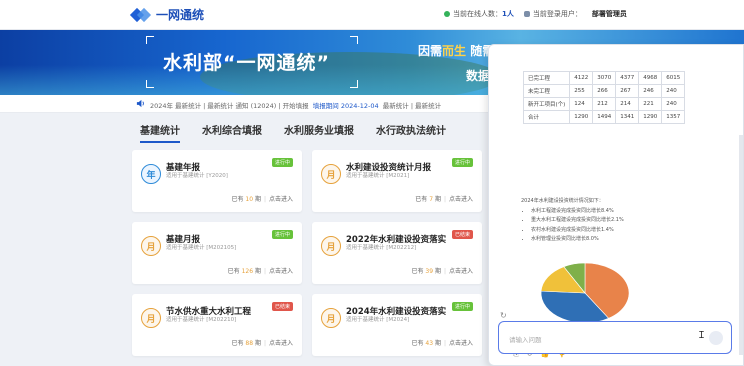  Describe the element at coordinates (378, 320) in the screenshot. I see `card-source: 适用于基建统计 [M2024]` at that location.